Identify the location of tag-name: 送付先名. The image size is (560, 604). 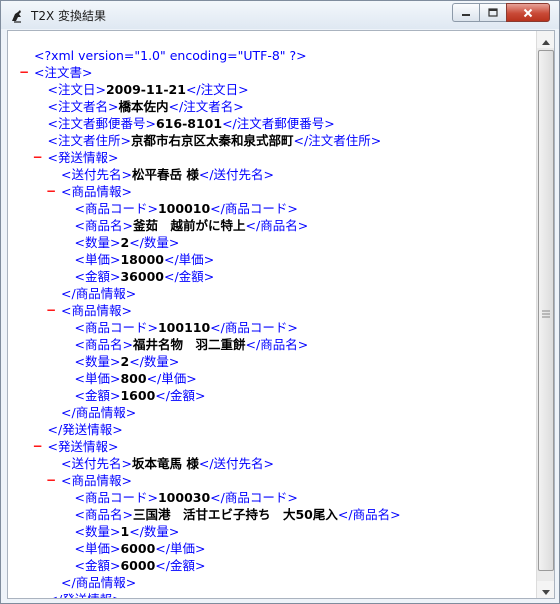
(96, 463).